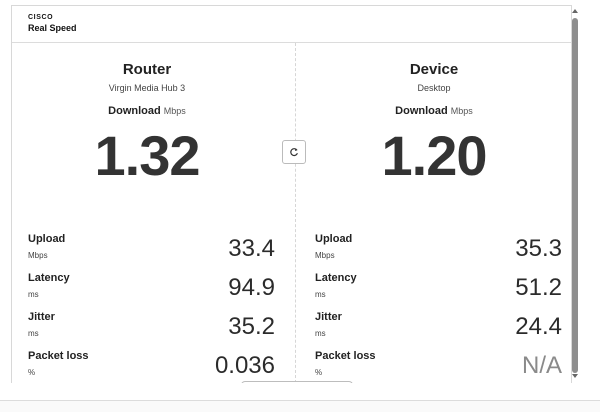 Image resolution: width=600 pixels, height=412 pixels. What do you see at coordinates (438, 329) in the screenshot?
I see `device-jitter: Jitter ms 24.4` at bounding box center [438, 329].